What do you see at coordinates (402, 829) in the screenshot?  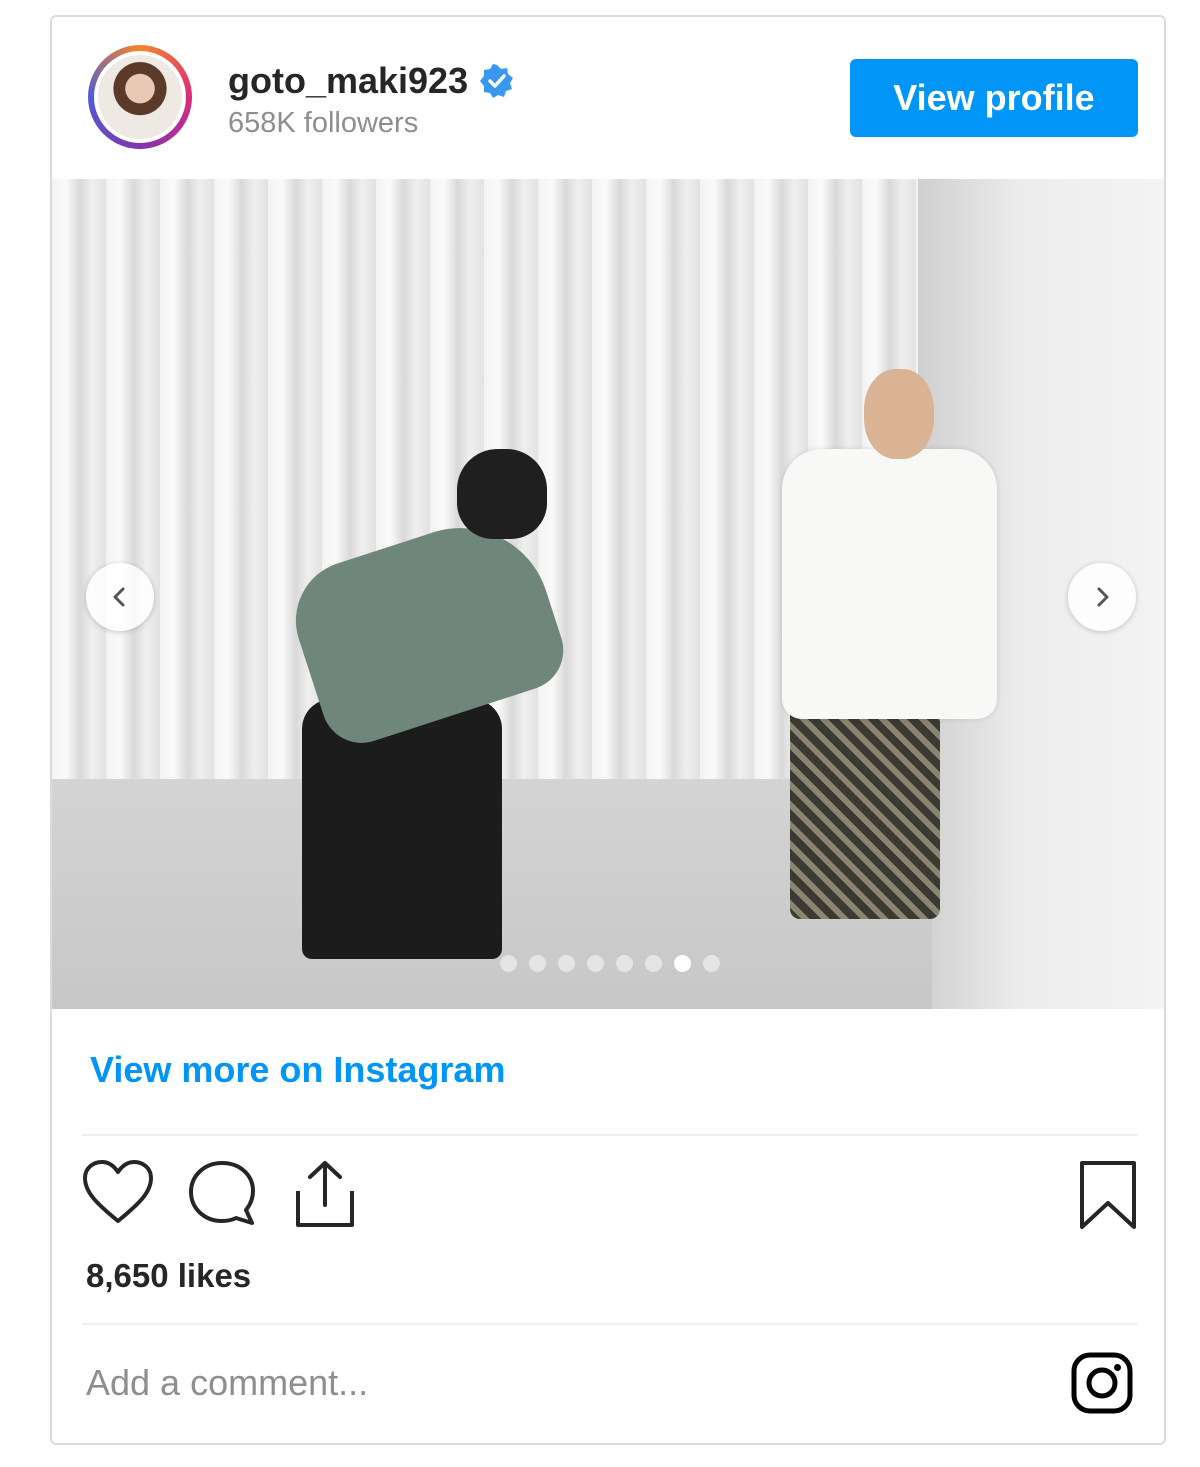 I see `person-photographer-legs` at bounding box center [402, 829].